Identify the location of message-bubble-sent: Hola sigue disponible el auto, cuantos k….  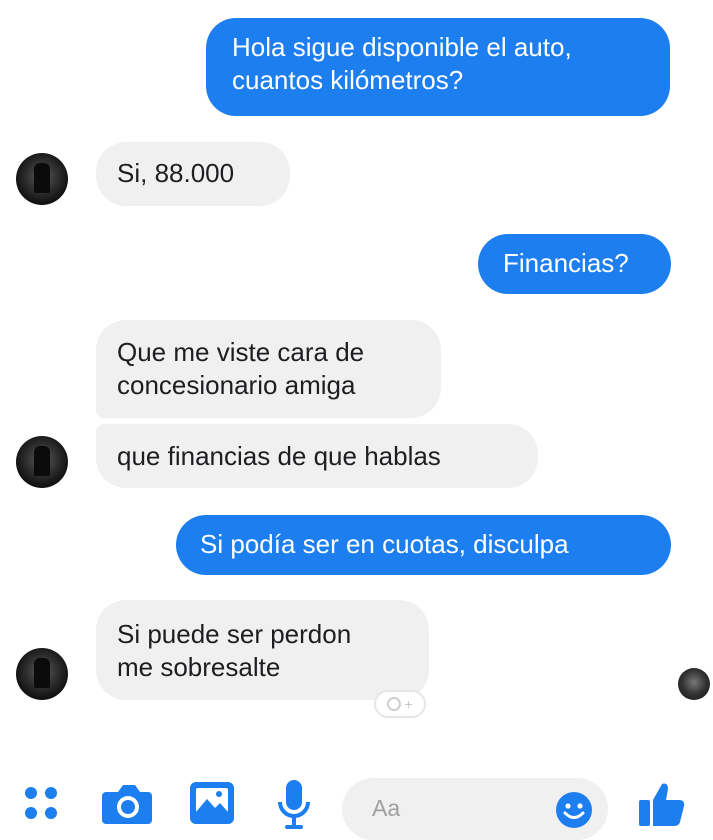
(438, 67).